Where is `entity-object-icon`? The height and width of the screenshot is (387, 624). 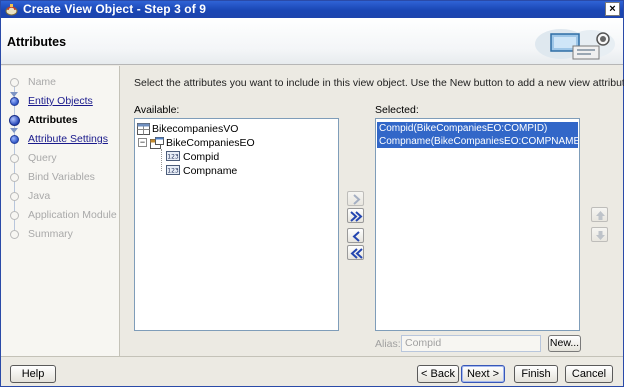 entity-object-icon is located at coordinates (157, 143).